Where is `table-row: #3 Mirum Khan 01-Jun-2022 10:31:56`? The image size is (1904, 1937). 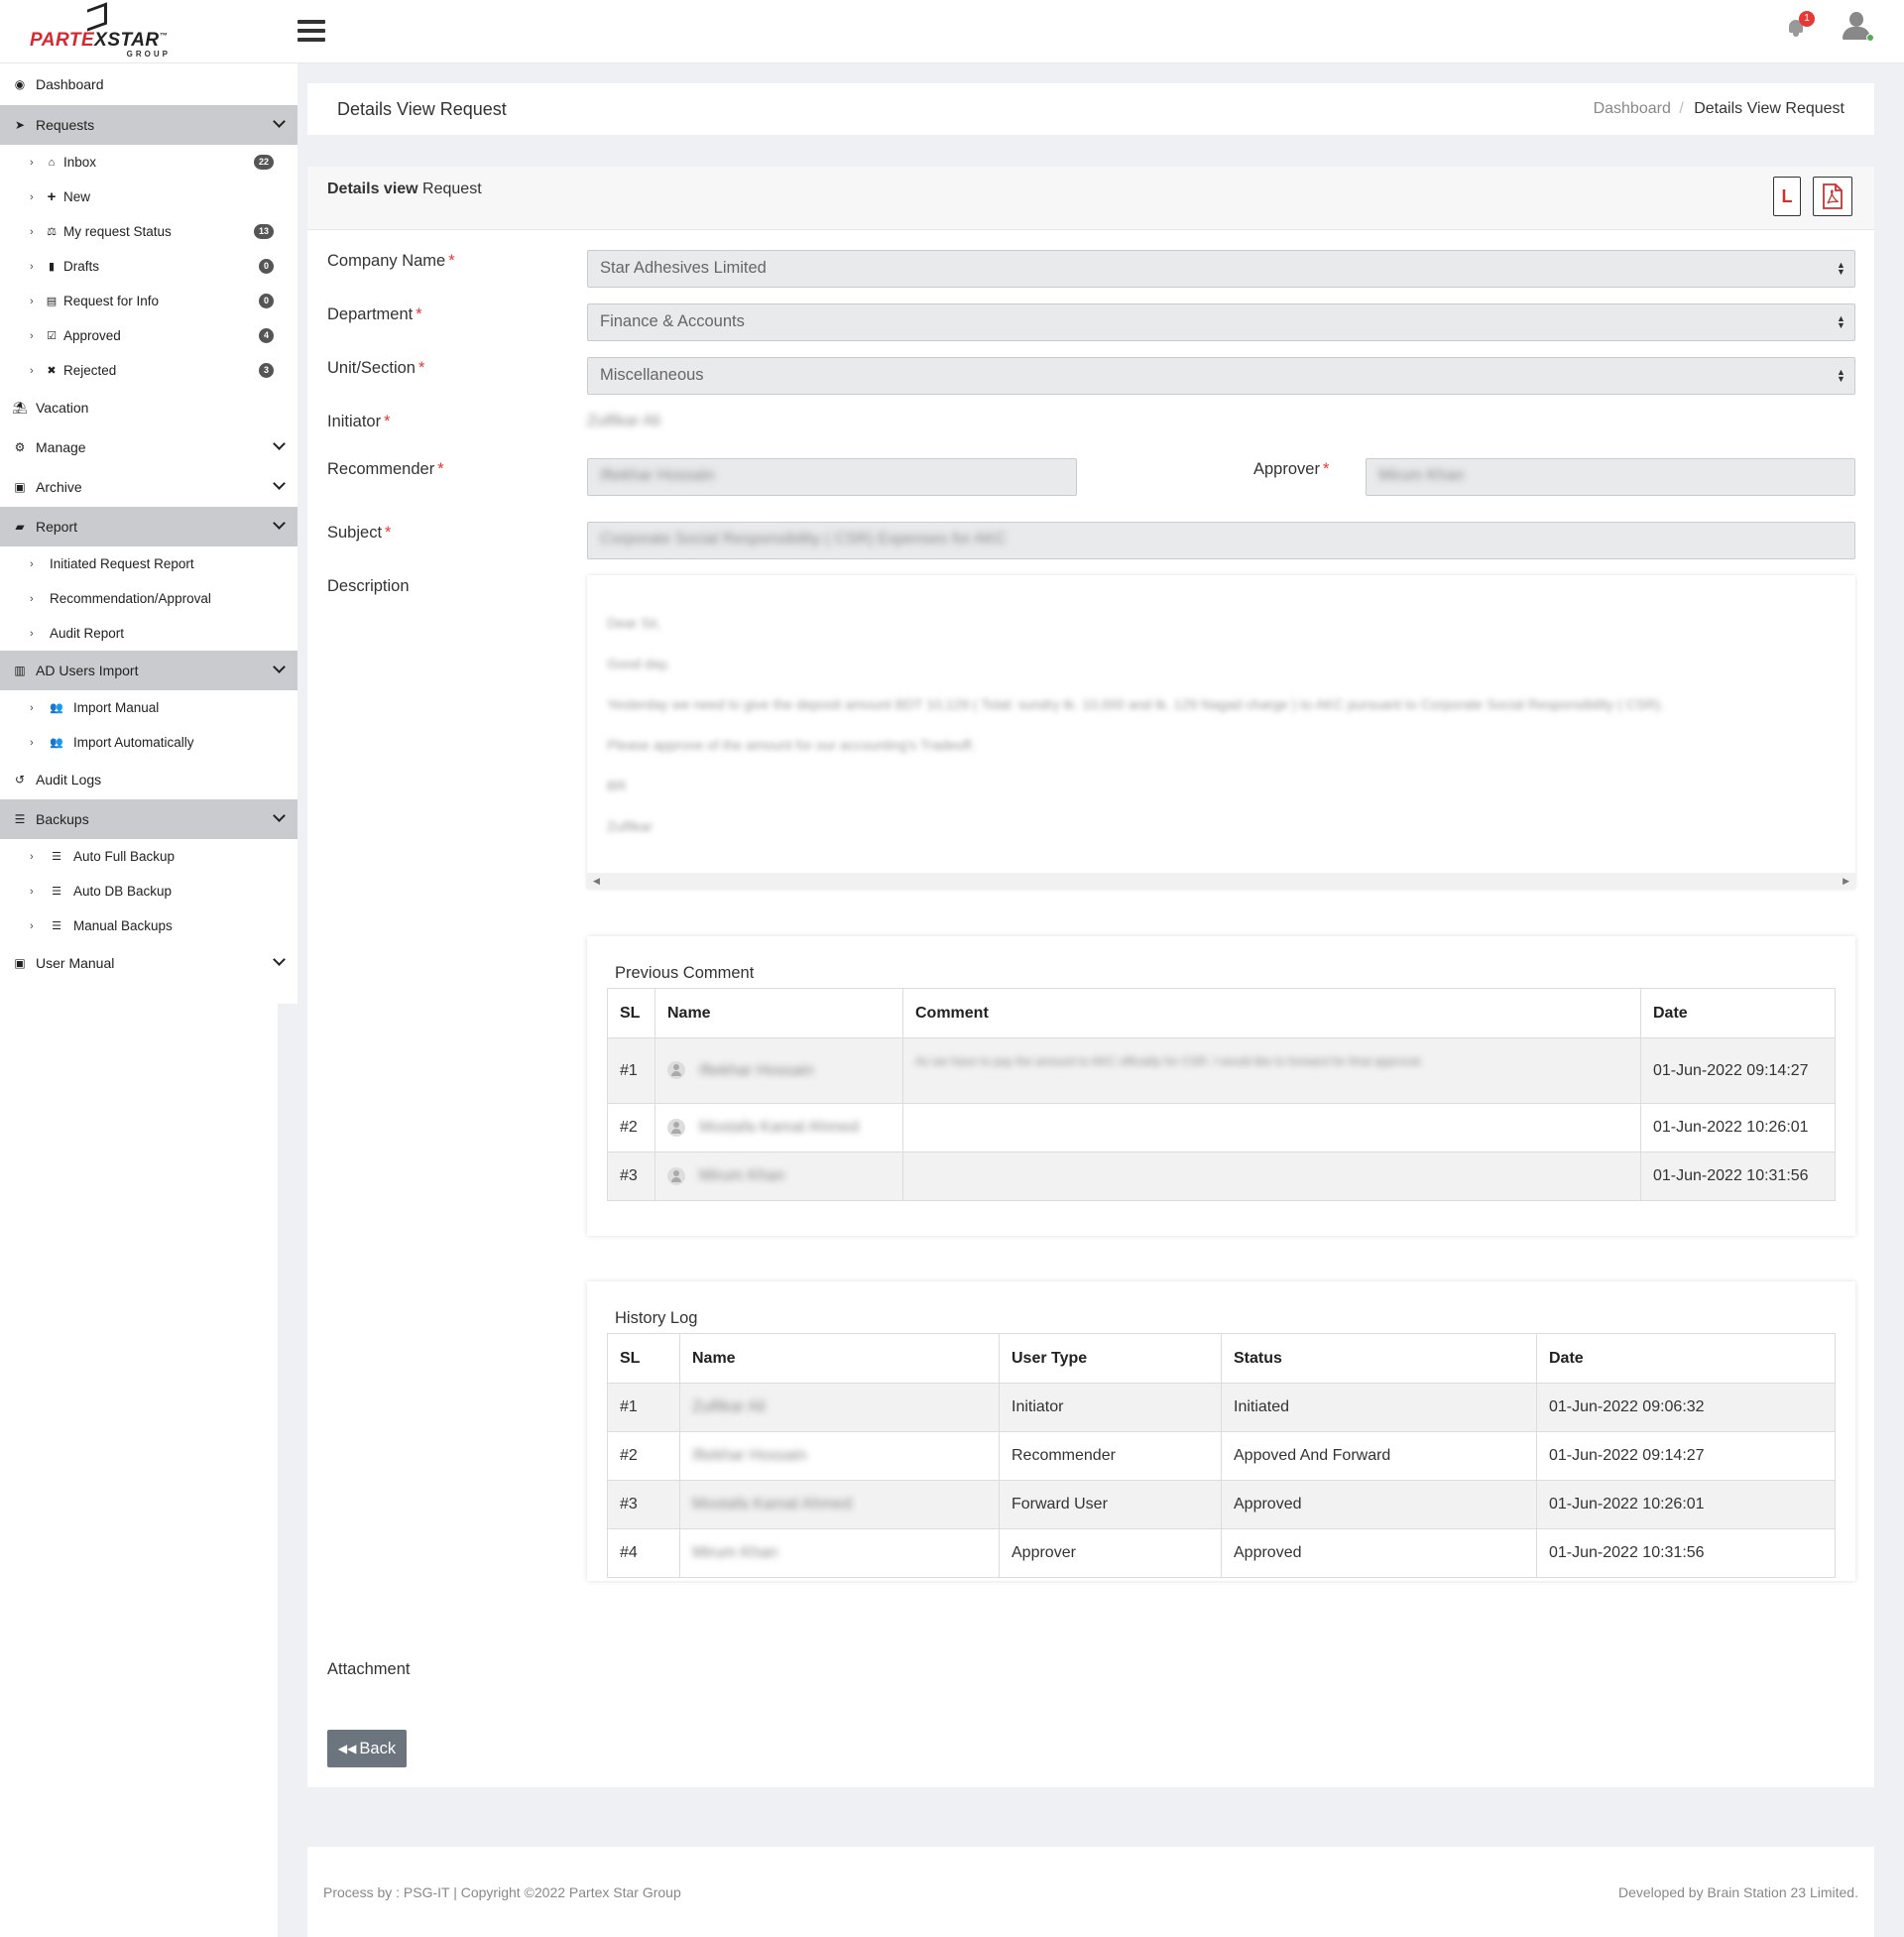
table-row: #3 Mirum Khan 01-Jun-2022 10:31:56 is located at coordinates (1221, 1176).